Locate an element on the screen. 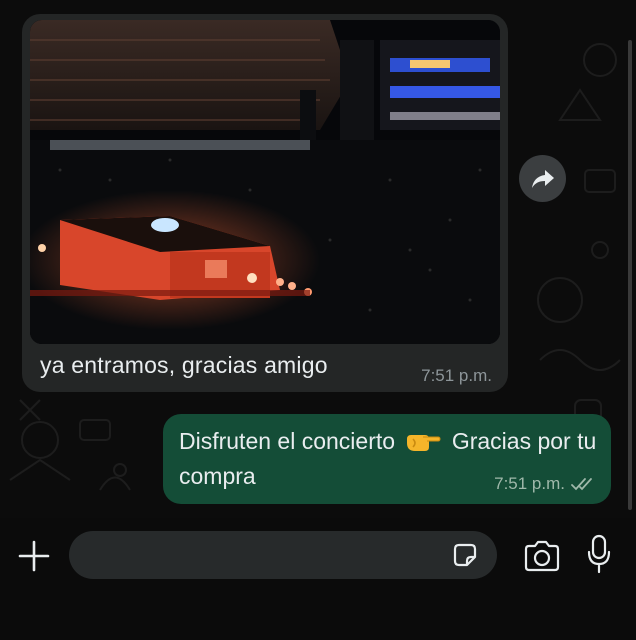  outgoing-message-meta: 7:51 p.m. is located at coordinates (545, 484).